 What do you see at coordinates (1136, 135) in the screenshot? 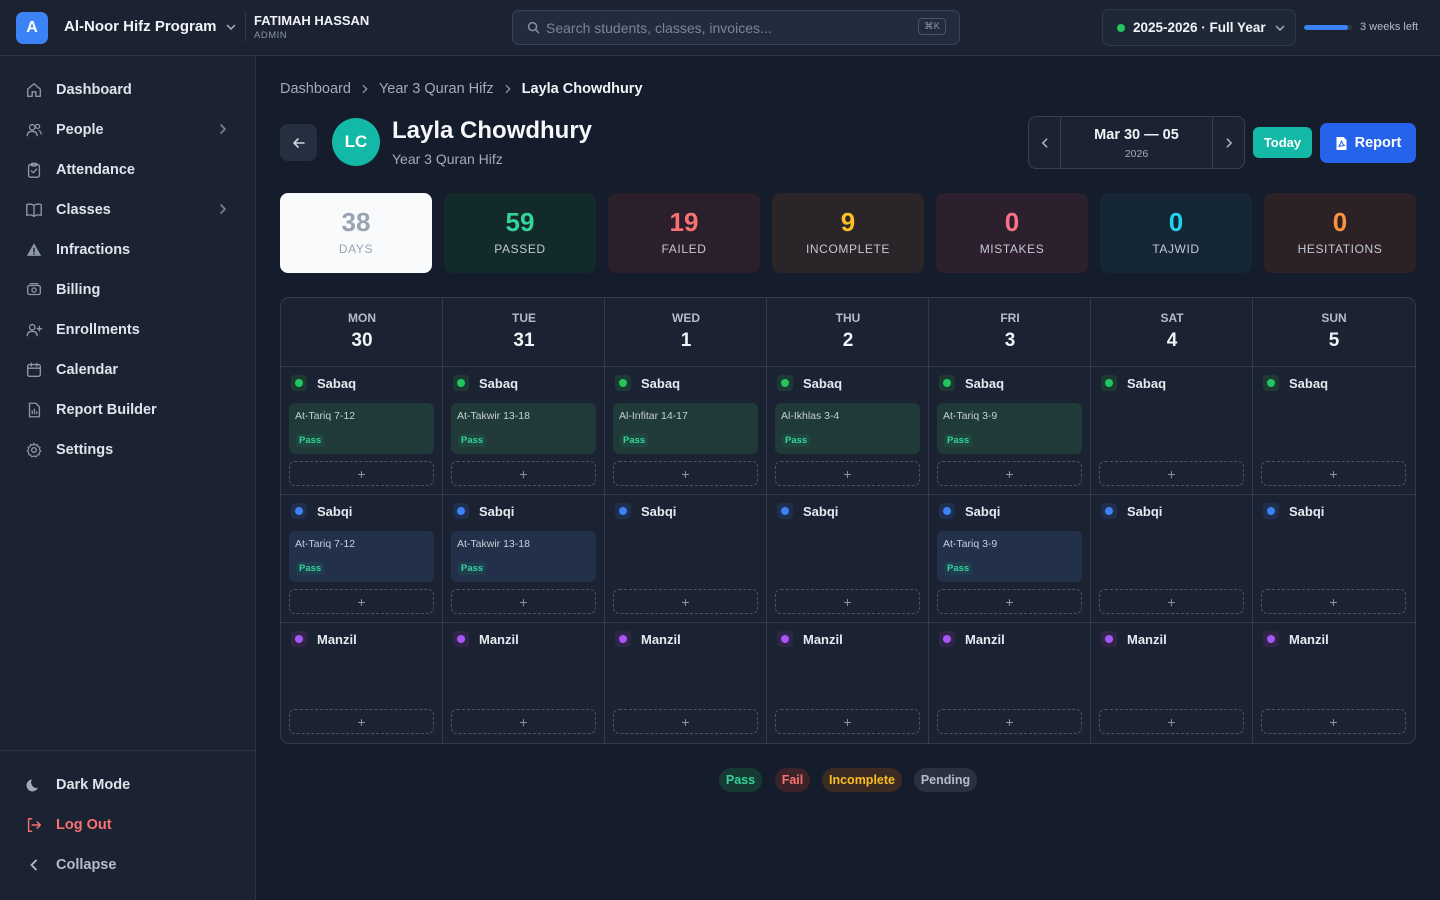
I see `week-range: Mar 30 — 05` at bounding box center [1136, 135].